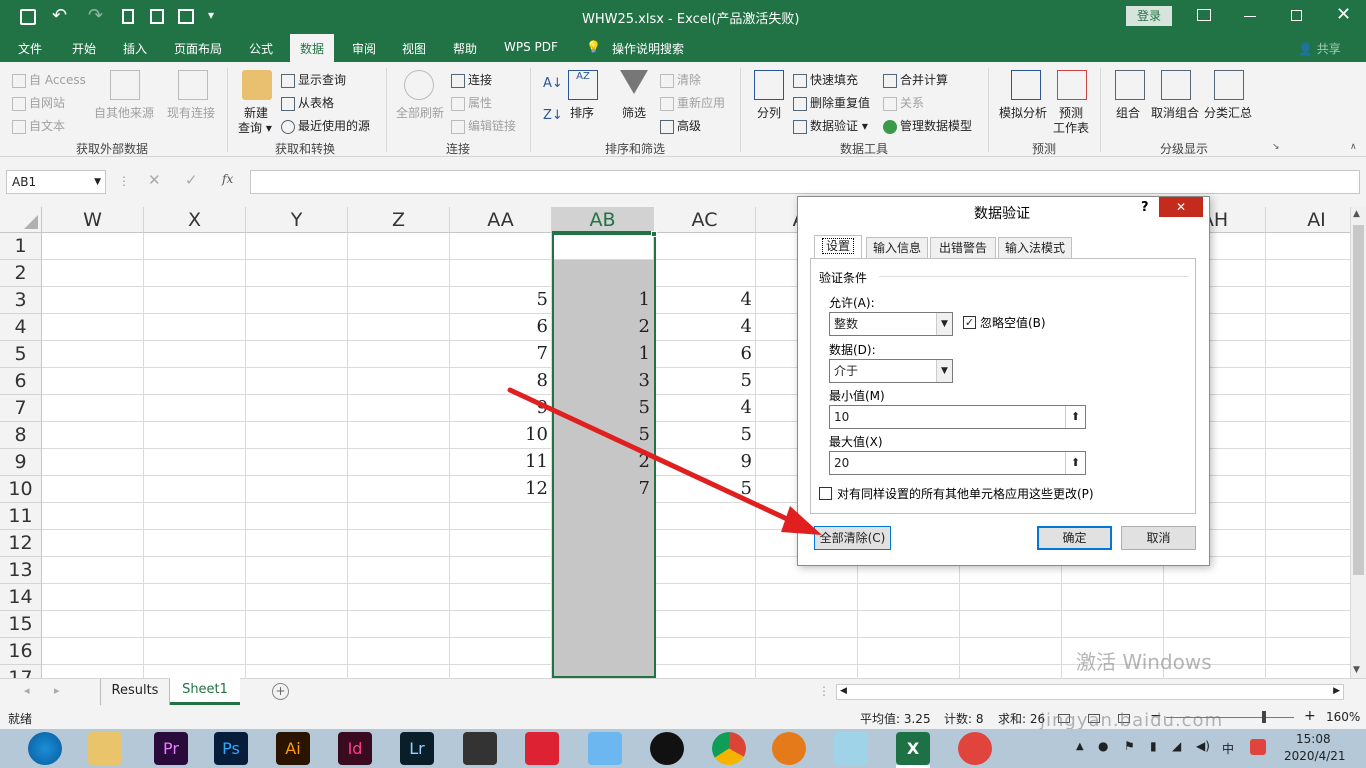 The width and height of the screenshot is (1366, 768). Describe the element at coordinates (420, 112) in the screenshot. I see `refresh-all-button: 全部刷新` at that location.